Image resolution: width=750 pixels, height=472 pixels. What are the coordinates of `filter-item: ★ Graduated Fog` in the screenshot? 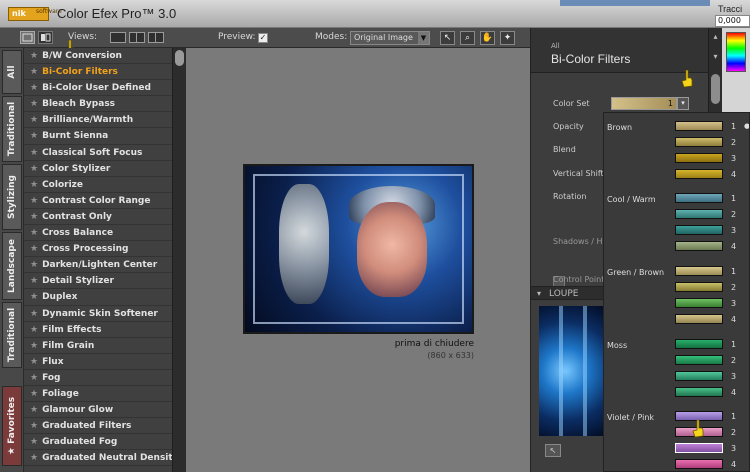 It's located at (98, 442).